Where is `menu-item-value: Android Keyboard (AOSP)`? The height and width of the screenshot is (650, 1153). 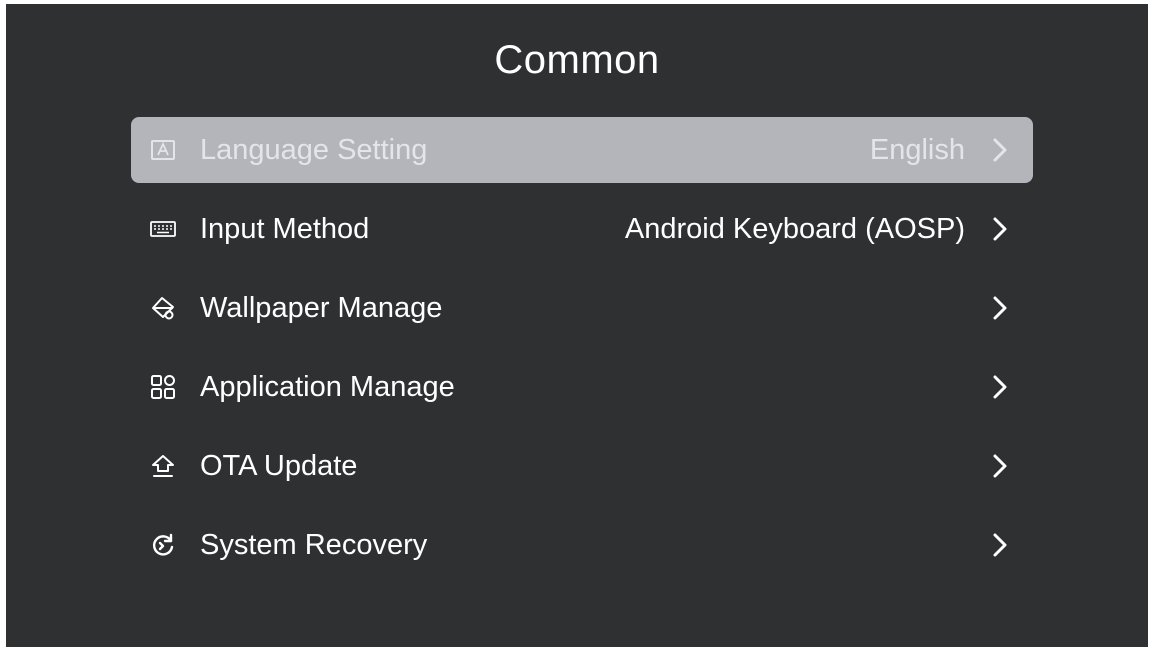 menu-item-value: Android Keyboard (AOSP) is located at coordinates (794, 228).